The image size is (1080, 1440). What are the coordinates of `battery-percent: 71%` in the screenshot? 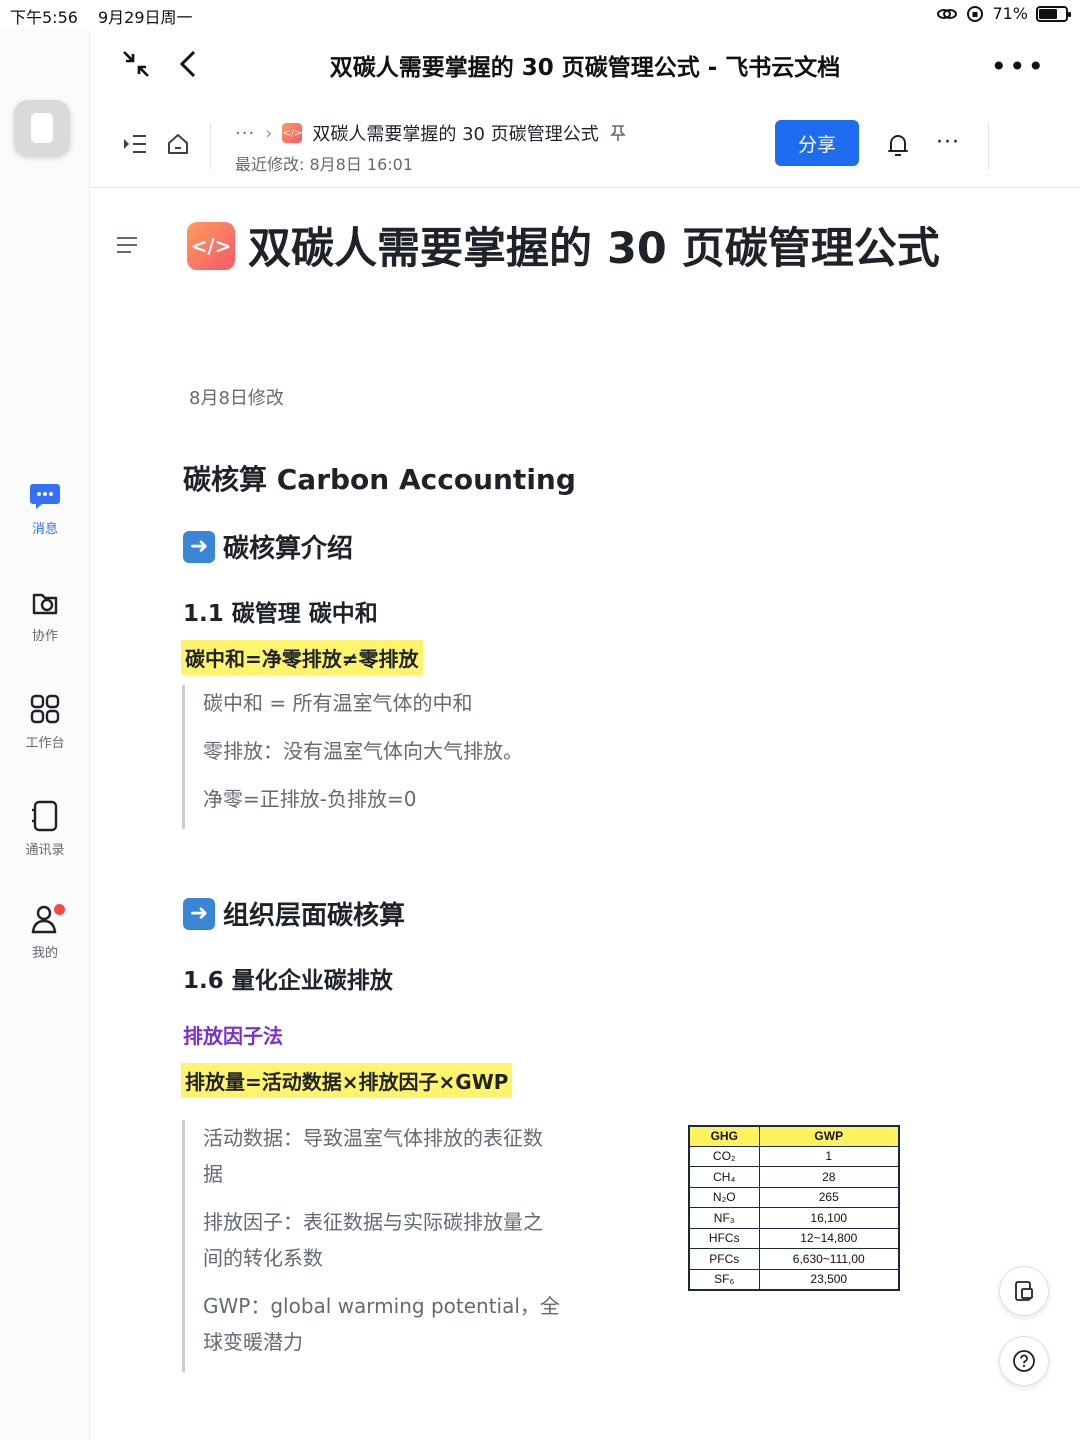 It's located at (1010, 13).